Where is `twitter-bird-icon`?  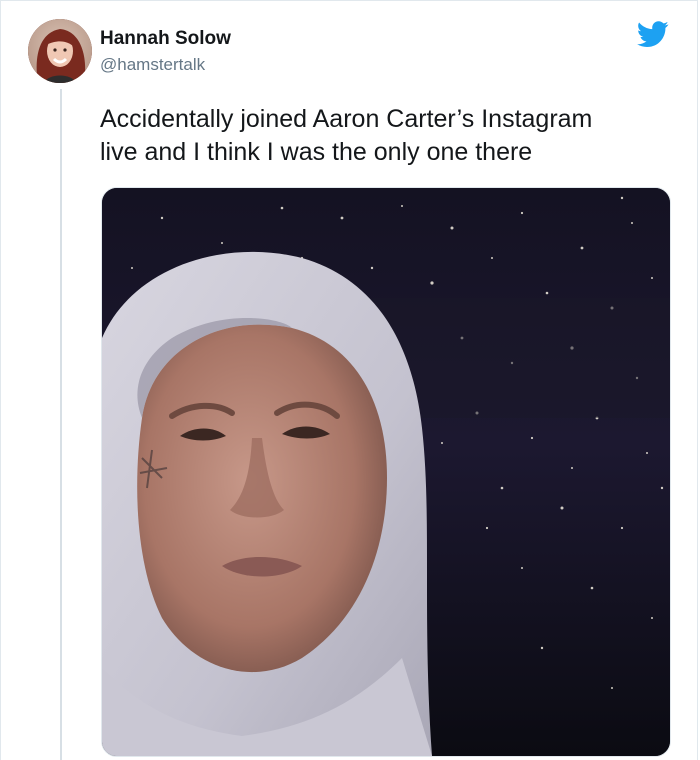
twitter-bird-icon is located at coordinates (652, 34).